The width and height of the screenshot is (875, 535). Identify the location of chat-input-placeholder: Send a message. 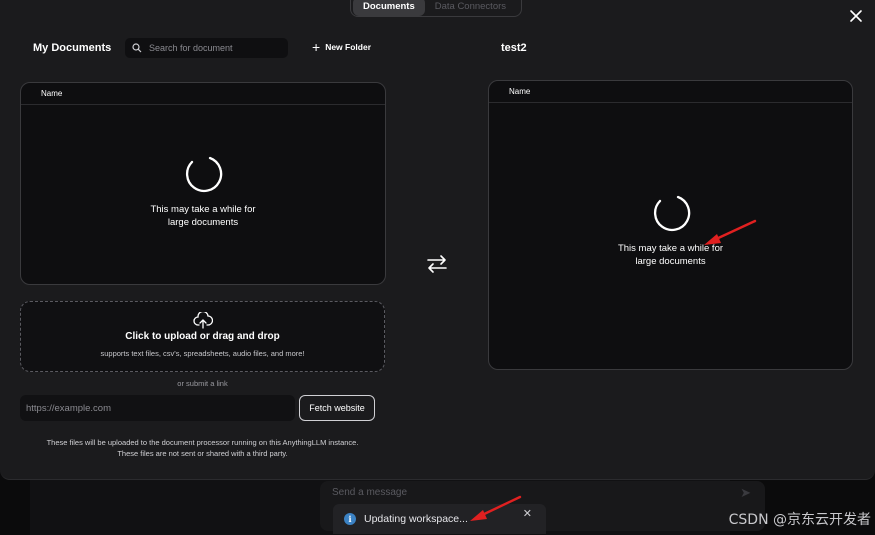
(370, 492).